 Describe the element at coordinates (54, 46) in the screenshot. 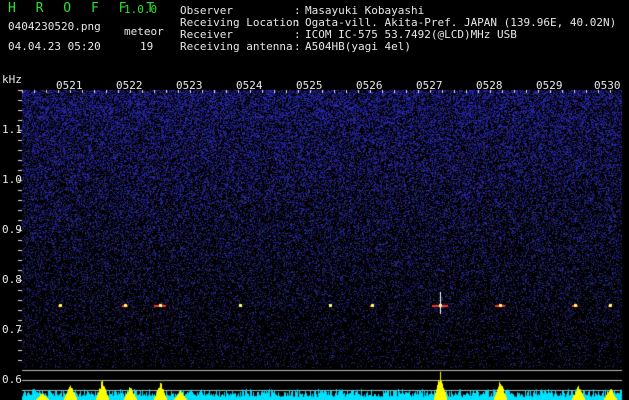

I see `file-timestamp: 04.04.23 05:20` at that location.